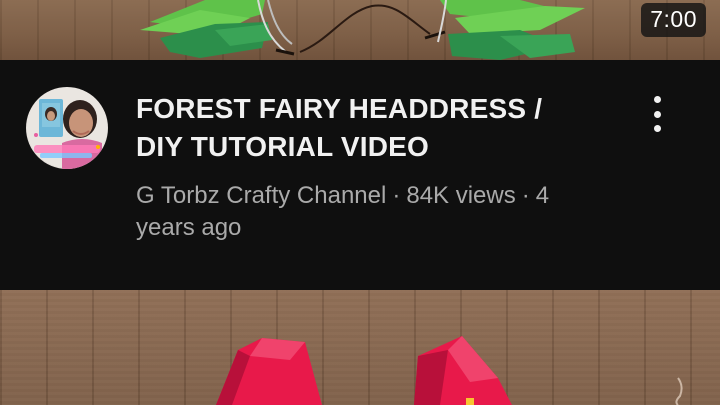 This screenshot has width=720, height=405. Describe the element at coordinates (461, 195) in the screenshot. I see `view-count: 84K views` at that location.